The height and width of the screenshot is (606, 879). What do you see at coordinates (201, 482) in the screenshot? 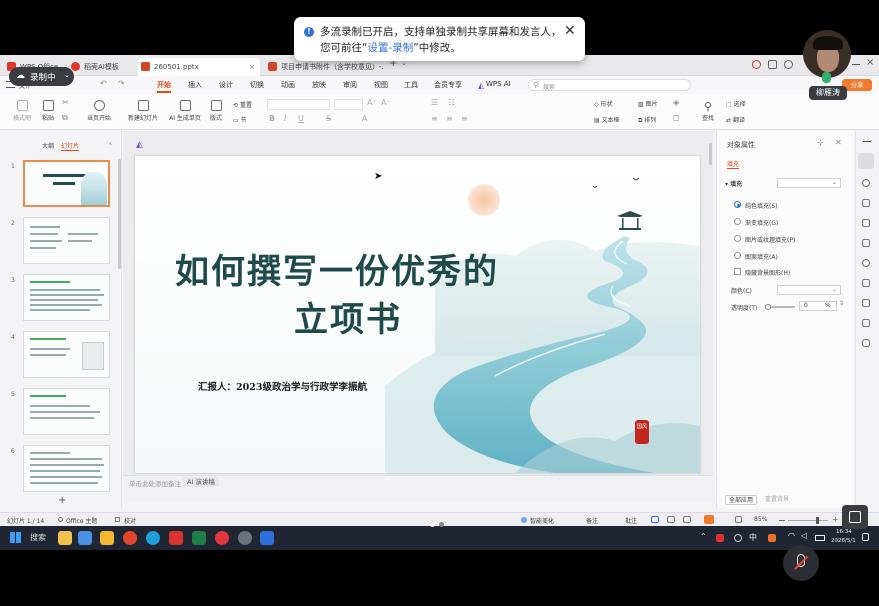
I see `ai-script-button: AI 演讲稿` at bounding box center [201, 482].